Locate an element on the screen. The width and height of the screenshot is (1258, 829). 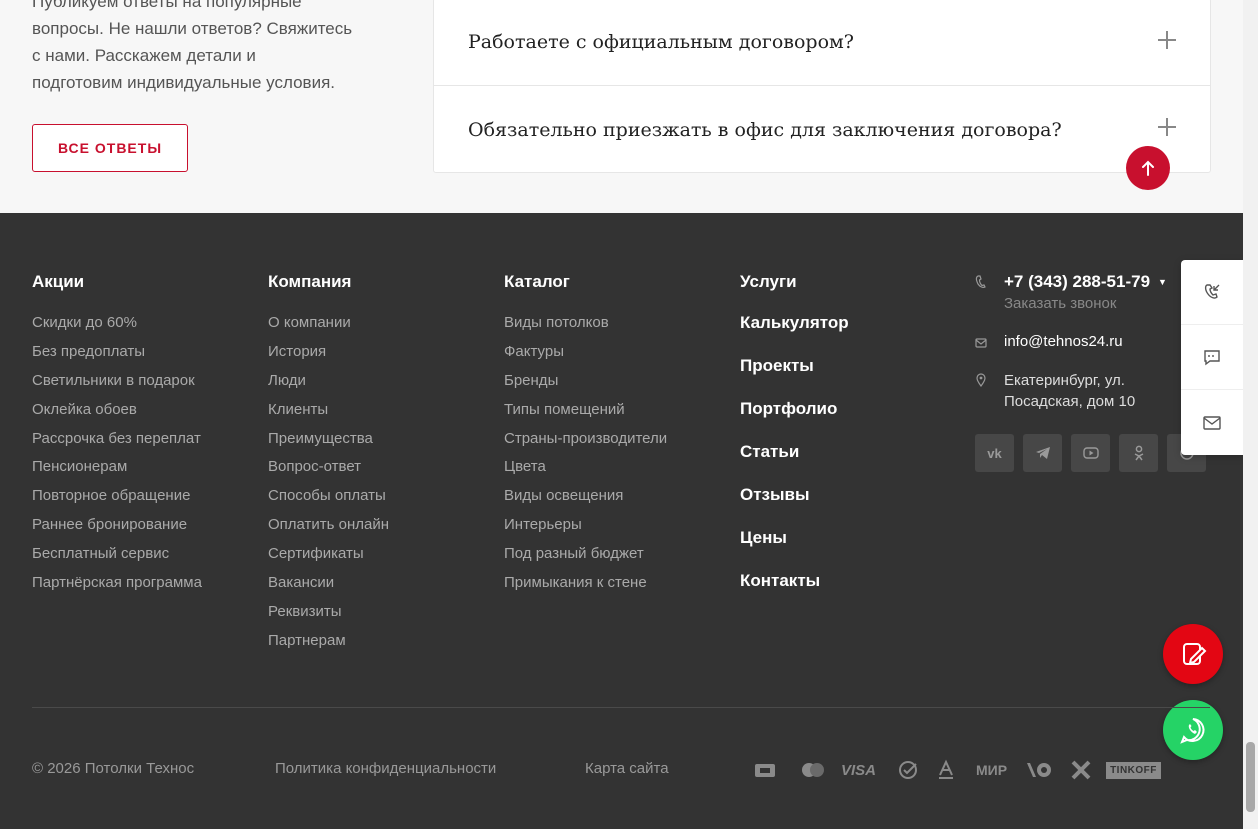
footer-link: Клиенты is located at coordinates (328, 415).